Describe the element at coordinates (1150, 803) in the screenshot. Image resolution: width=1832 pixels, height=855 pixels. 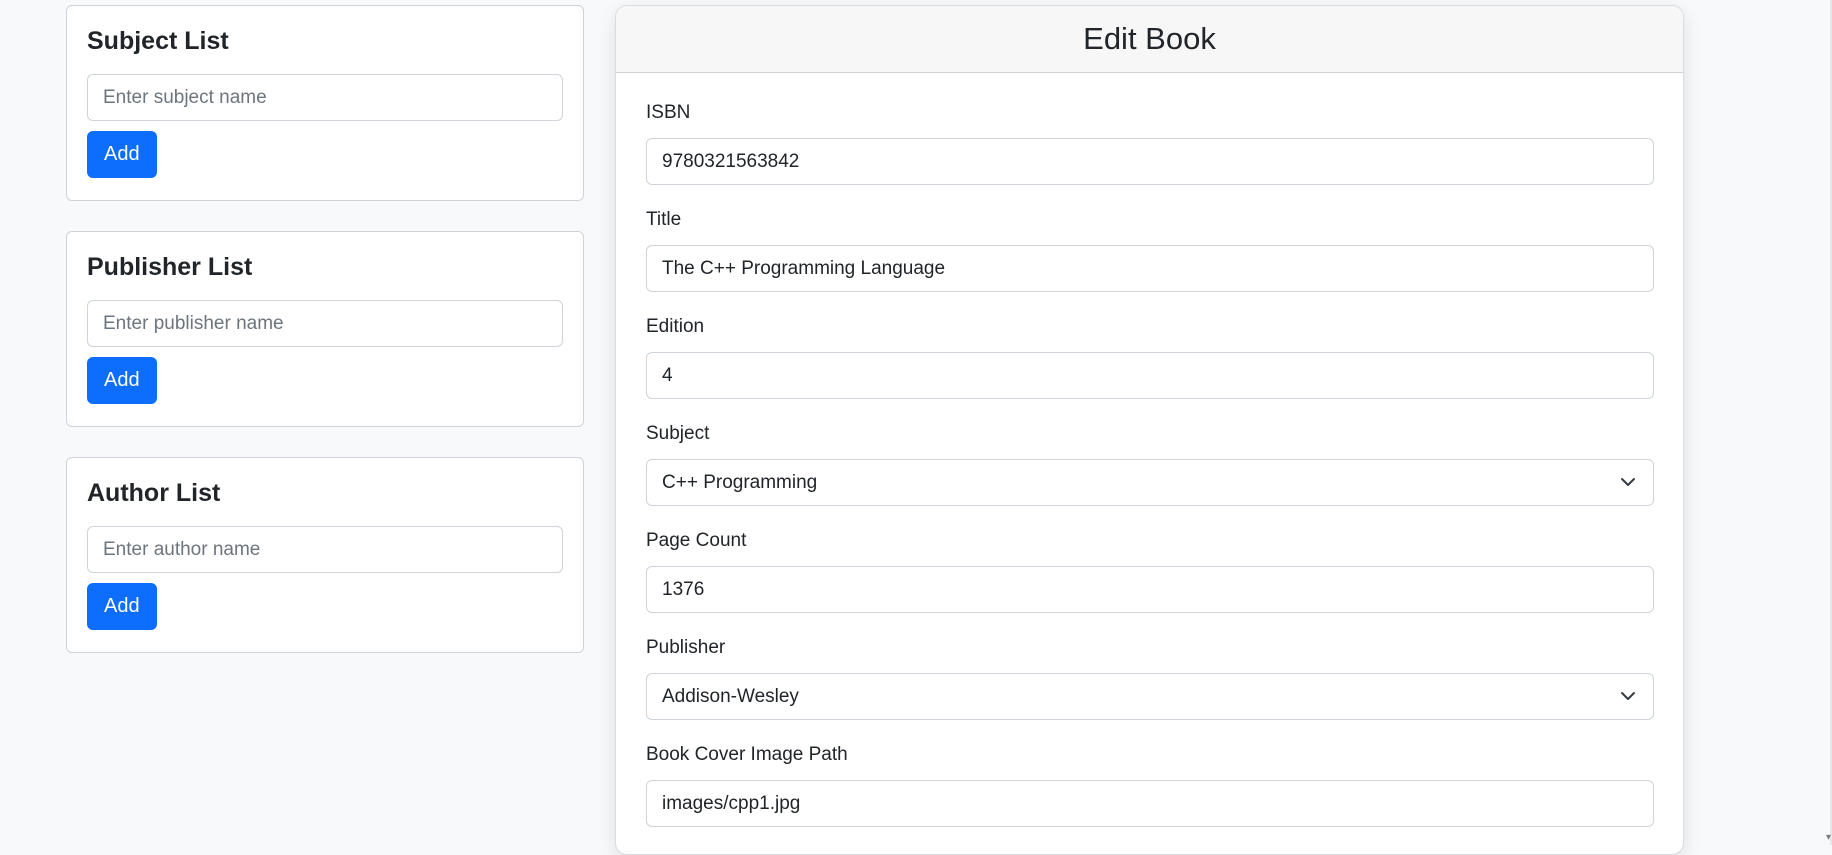
I see `cover-path-input` at that location.